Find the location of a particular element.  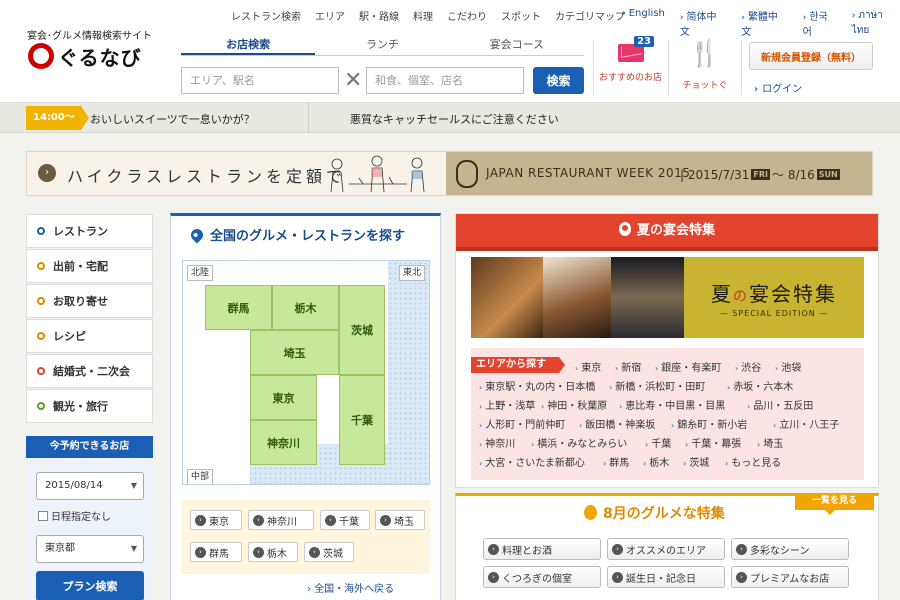

back-to-nationwide-link: › 全国・海外へ戻る is located at coordinates (350, 587).